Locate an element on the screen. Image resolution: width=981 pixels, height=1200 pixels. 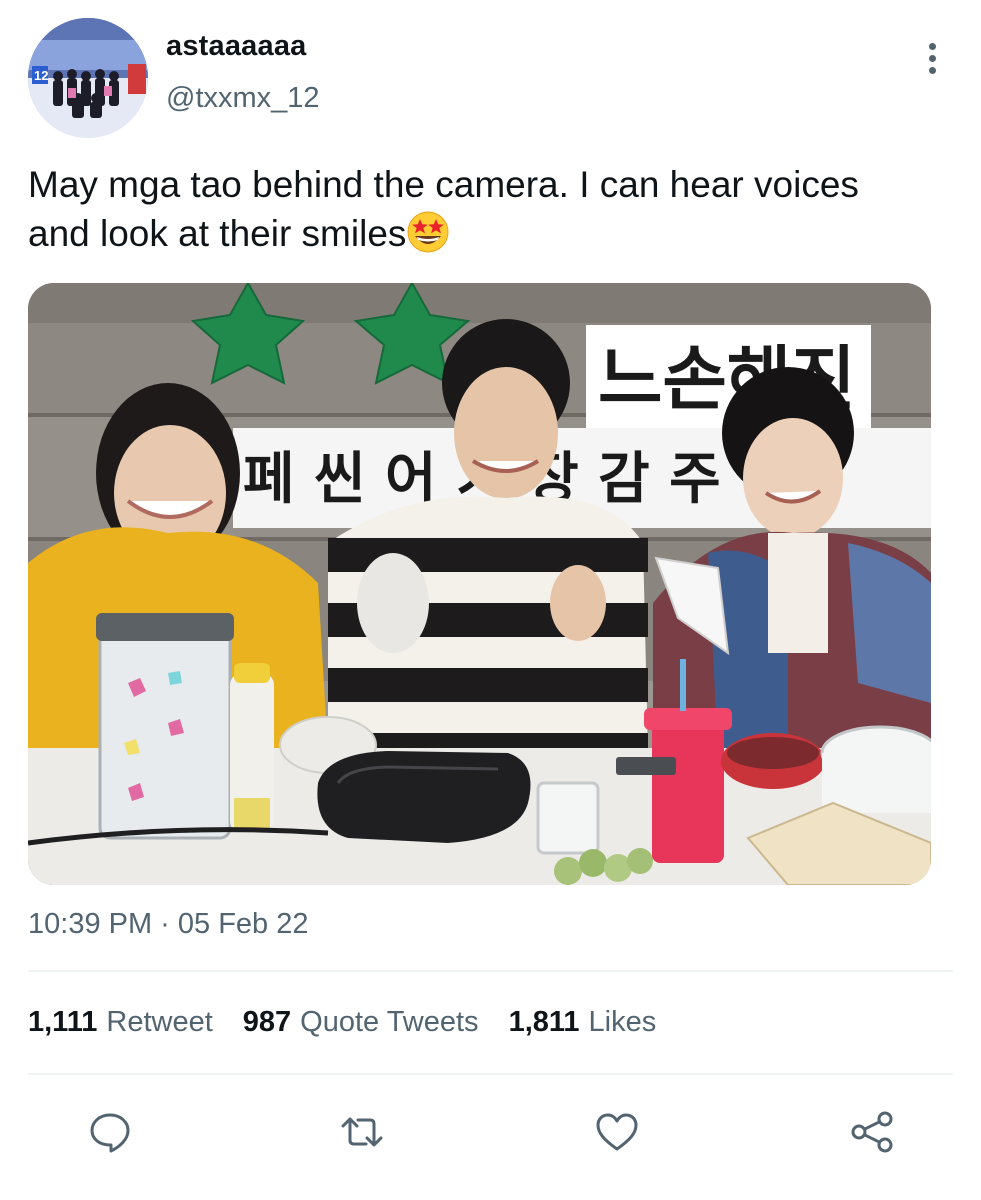
star-struck-emoji-icon is located at coordinates (428, 232).